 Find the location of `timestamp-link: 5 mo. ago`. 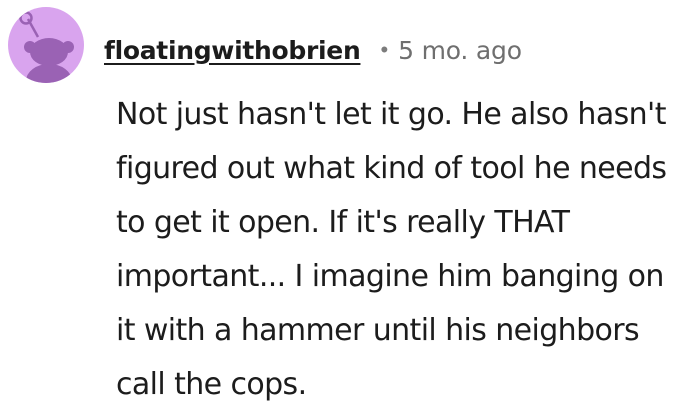

timestamp-link: 5 mo. ago is located at coordinates (460, 50).